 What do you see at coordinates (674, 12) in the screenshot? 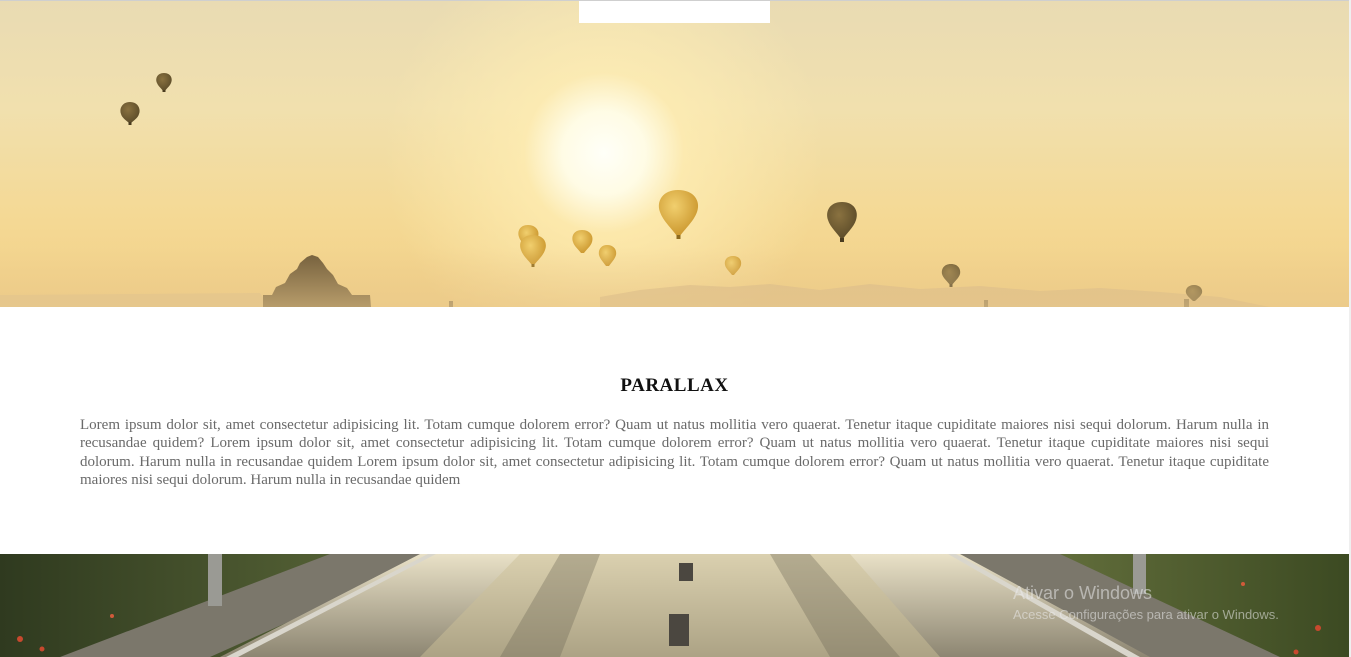
I see `top-white-box` at bounding box center [674, 12].